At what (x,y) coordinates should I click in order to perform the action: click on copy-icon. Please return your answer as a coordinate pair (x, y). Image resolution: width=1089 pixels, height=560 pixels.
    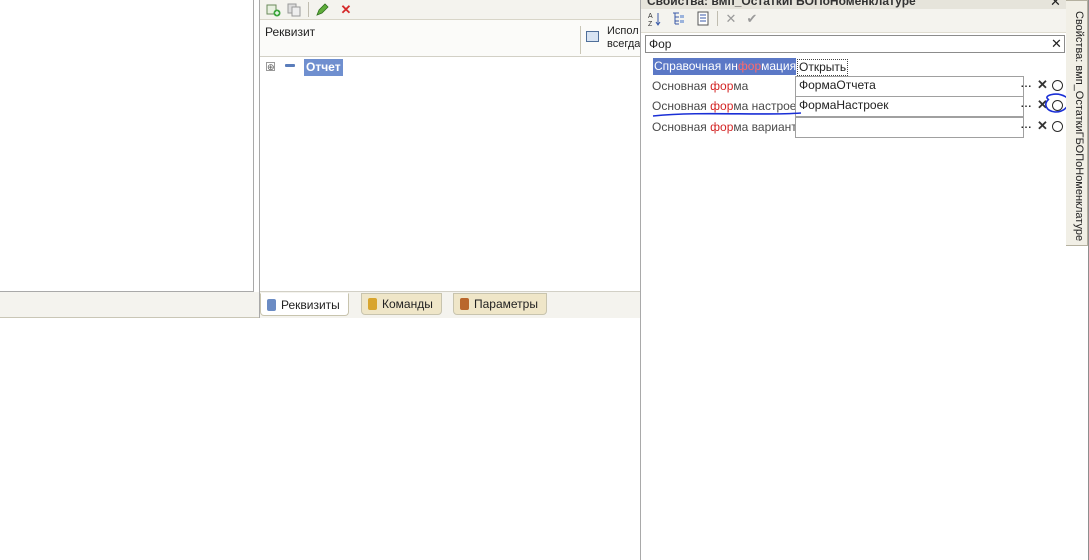
    Looking at the image, I should click on (294, 9).